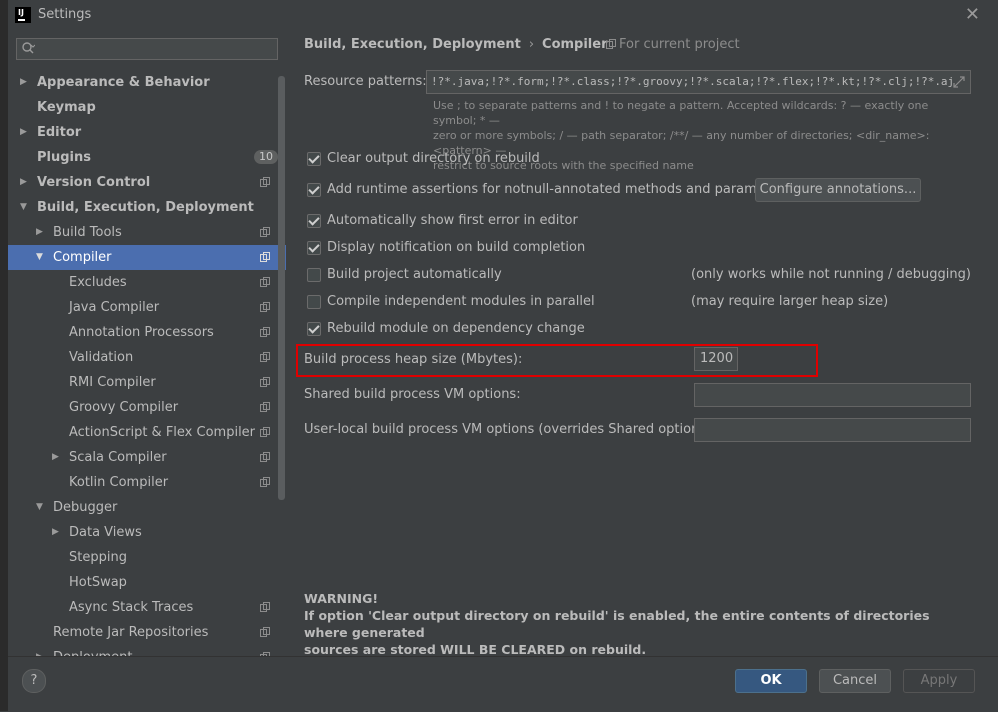 The height and width of the screenshot is (712, 998). I want to click on intellij-logo-icon: IJ, so click(23, 15).